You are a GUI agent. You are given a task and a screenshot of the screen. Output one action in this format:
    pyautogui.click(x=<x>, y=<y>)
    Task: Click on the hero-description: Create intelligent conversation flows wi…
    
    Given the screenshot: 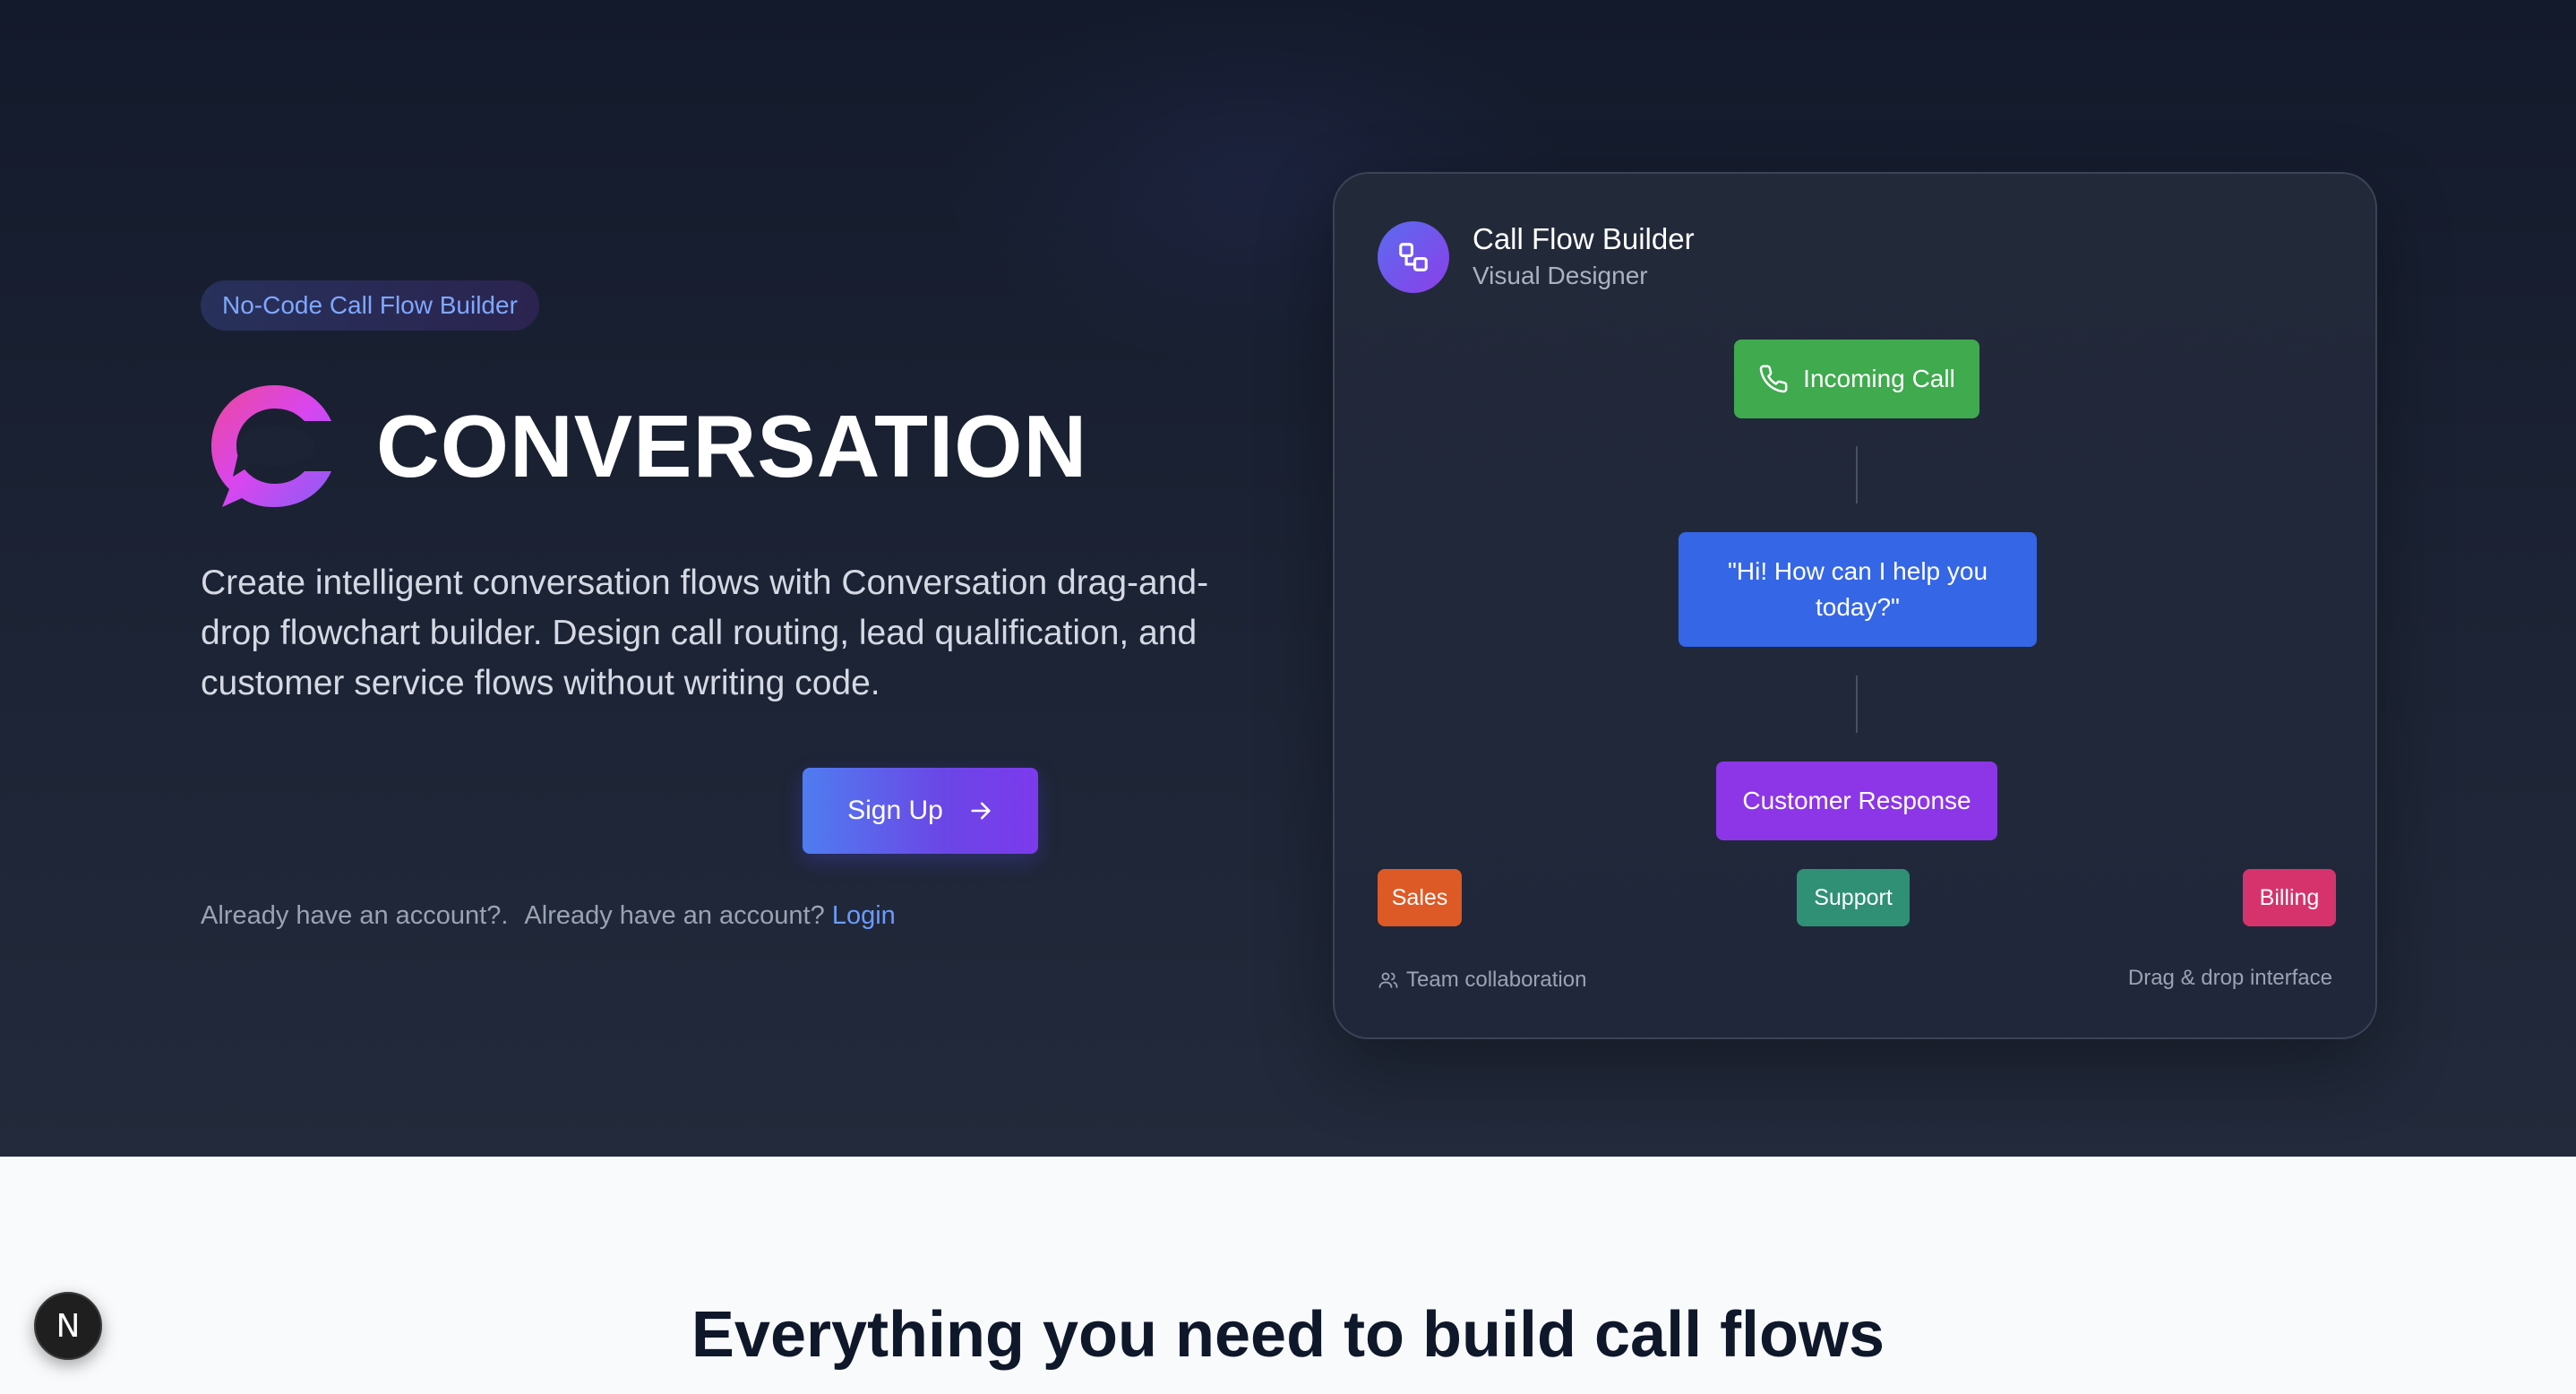 What is the action you would take?
    pyautogui.click(x=705, y=633)
    